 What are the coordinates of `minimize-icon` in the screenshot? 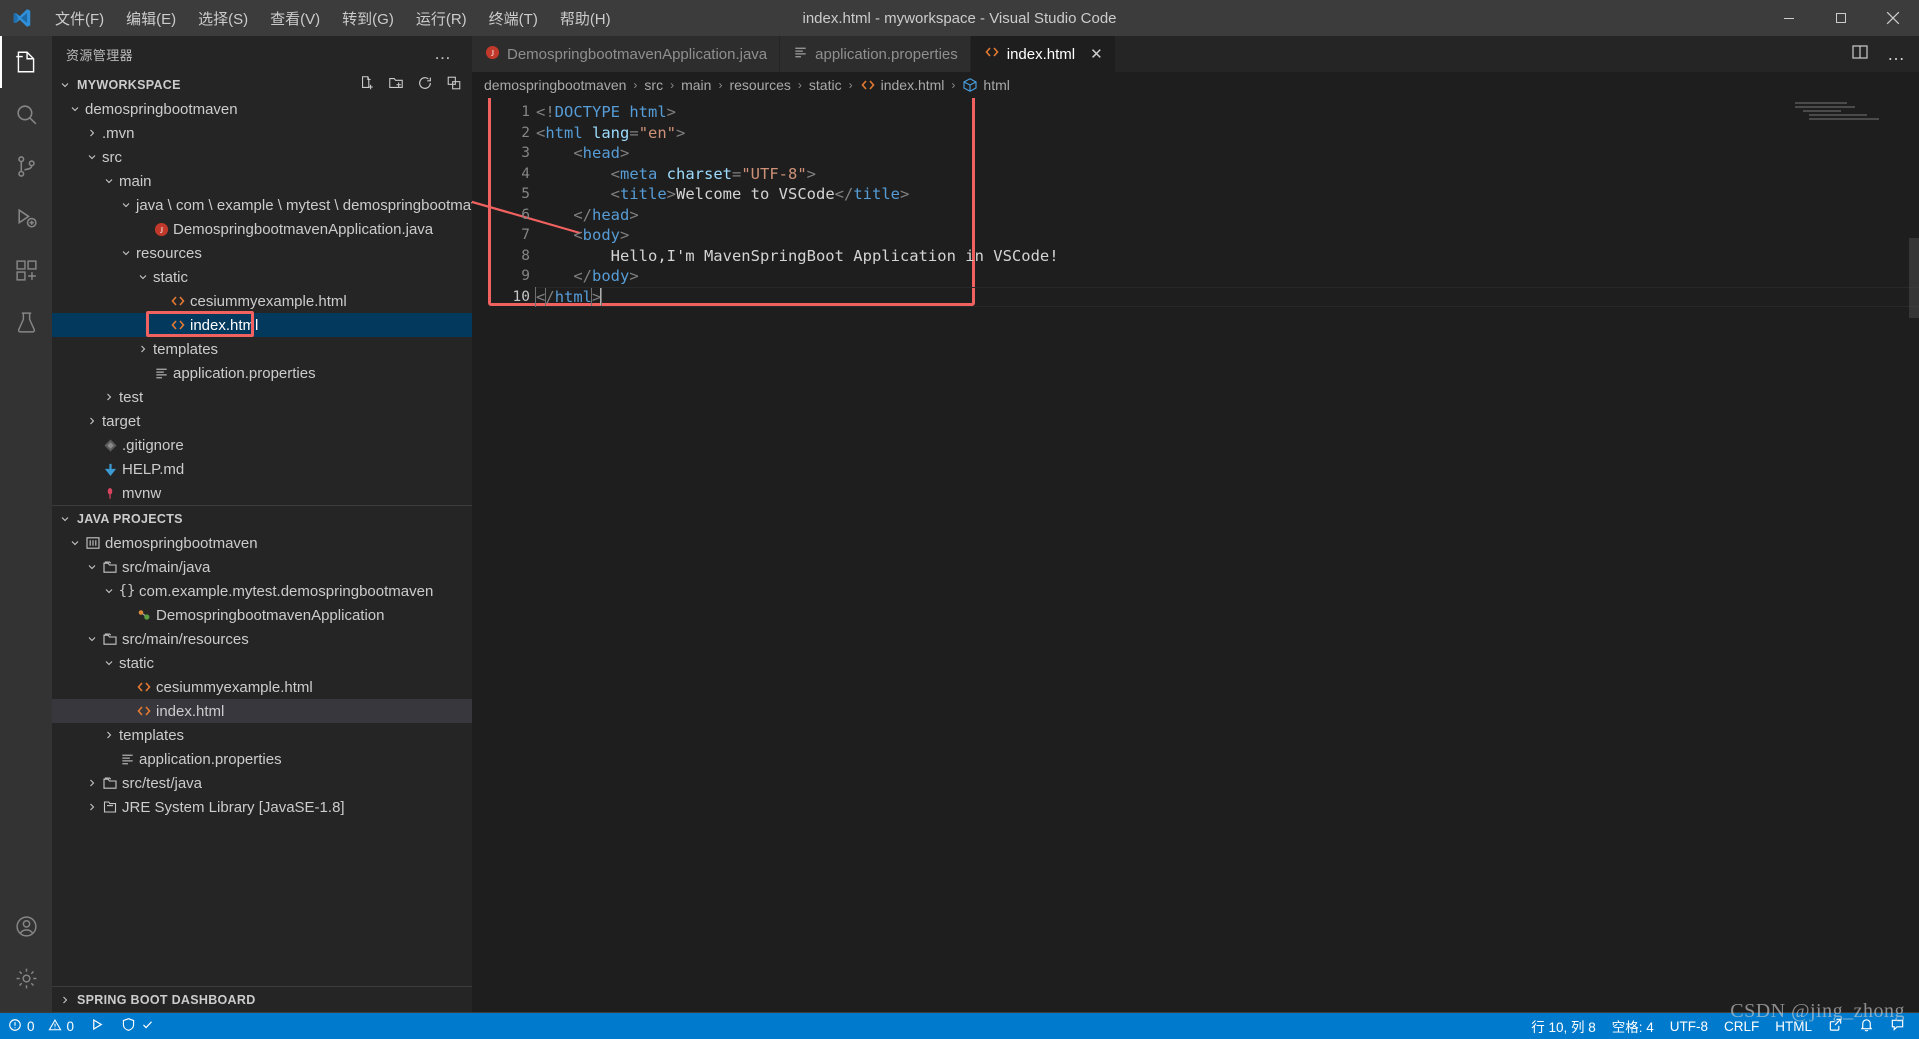 It's located at (1789, 18).